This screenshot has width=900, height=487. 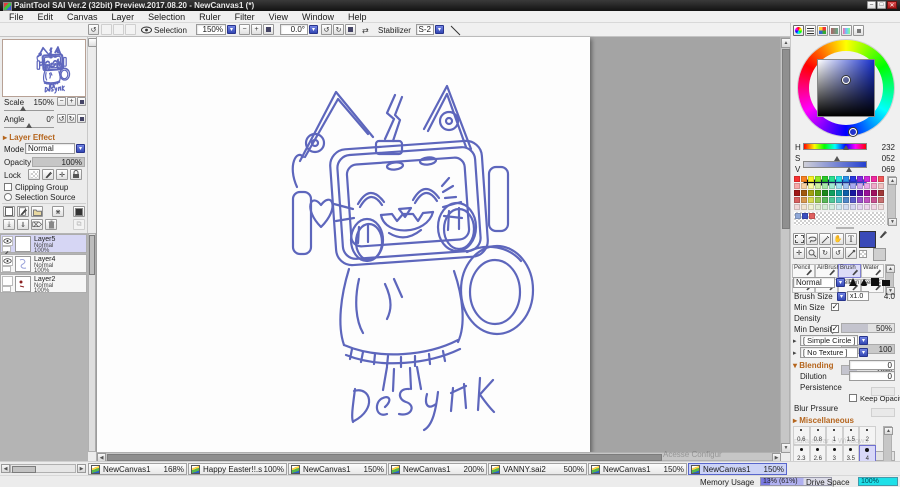 What do you see at coordinates (851, 239) in the screenshot?
I see `text-tool: T` at bounding box center [851, 239].